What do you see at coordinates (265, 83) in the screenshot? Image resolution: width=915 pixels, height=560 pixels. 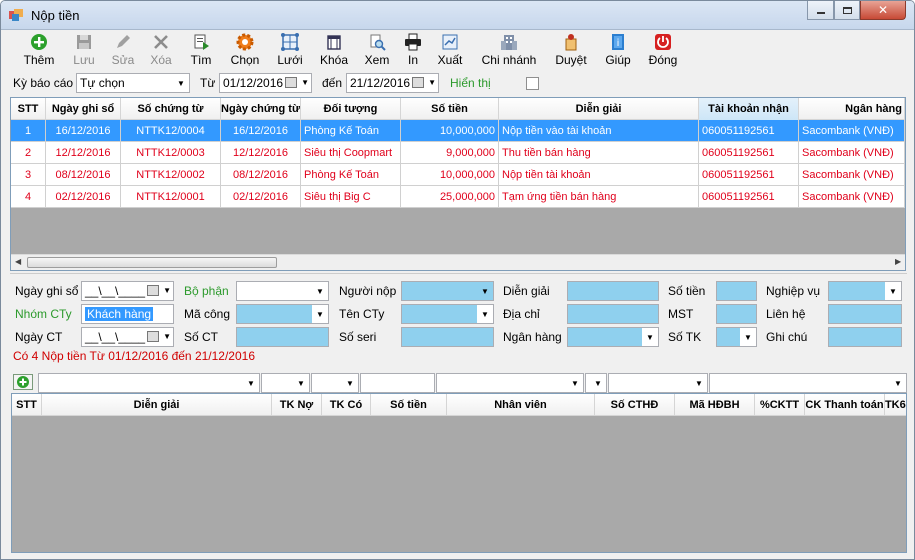 I see `from-date-picker: 01/12/2016 ▼` at bounding box center [265, 83].